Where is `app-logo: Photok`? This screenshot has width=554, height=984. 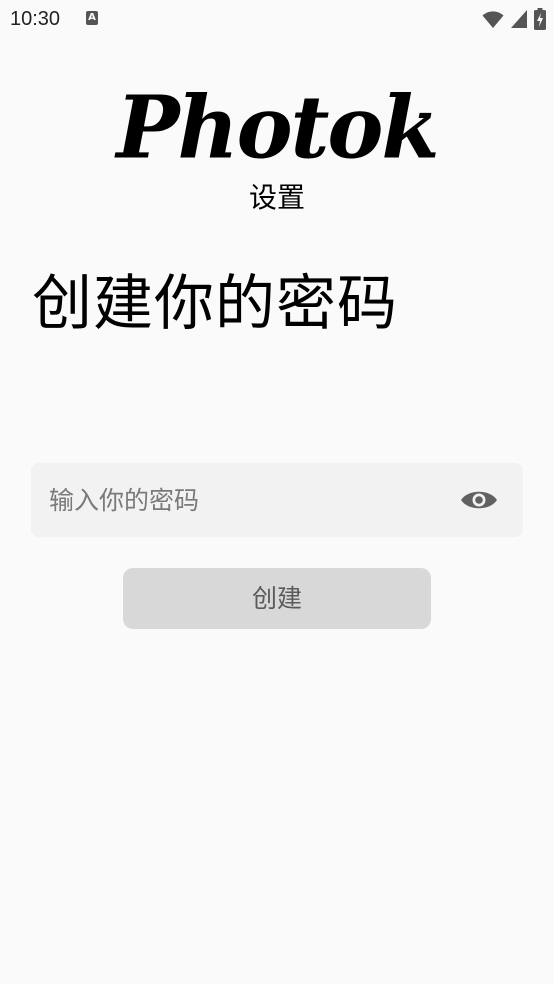 app-logo: Photok is located at coordinates (277, 127).